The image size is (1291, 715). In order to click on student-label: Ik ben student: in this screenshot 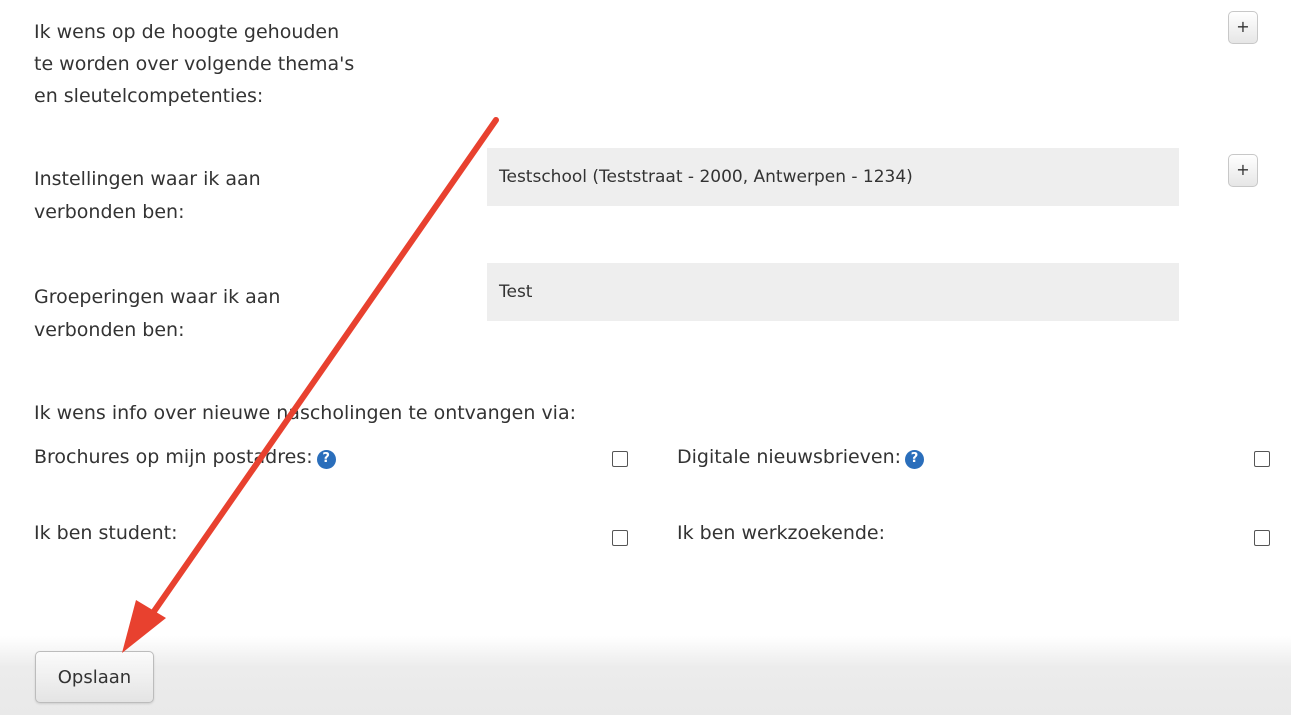, I will do `click(106, 533)`.